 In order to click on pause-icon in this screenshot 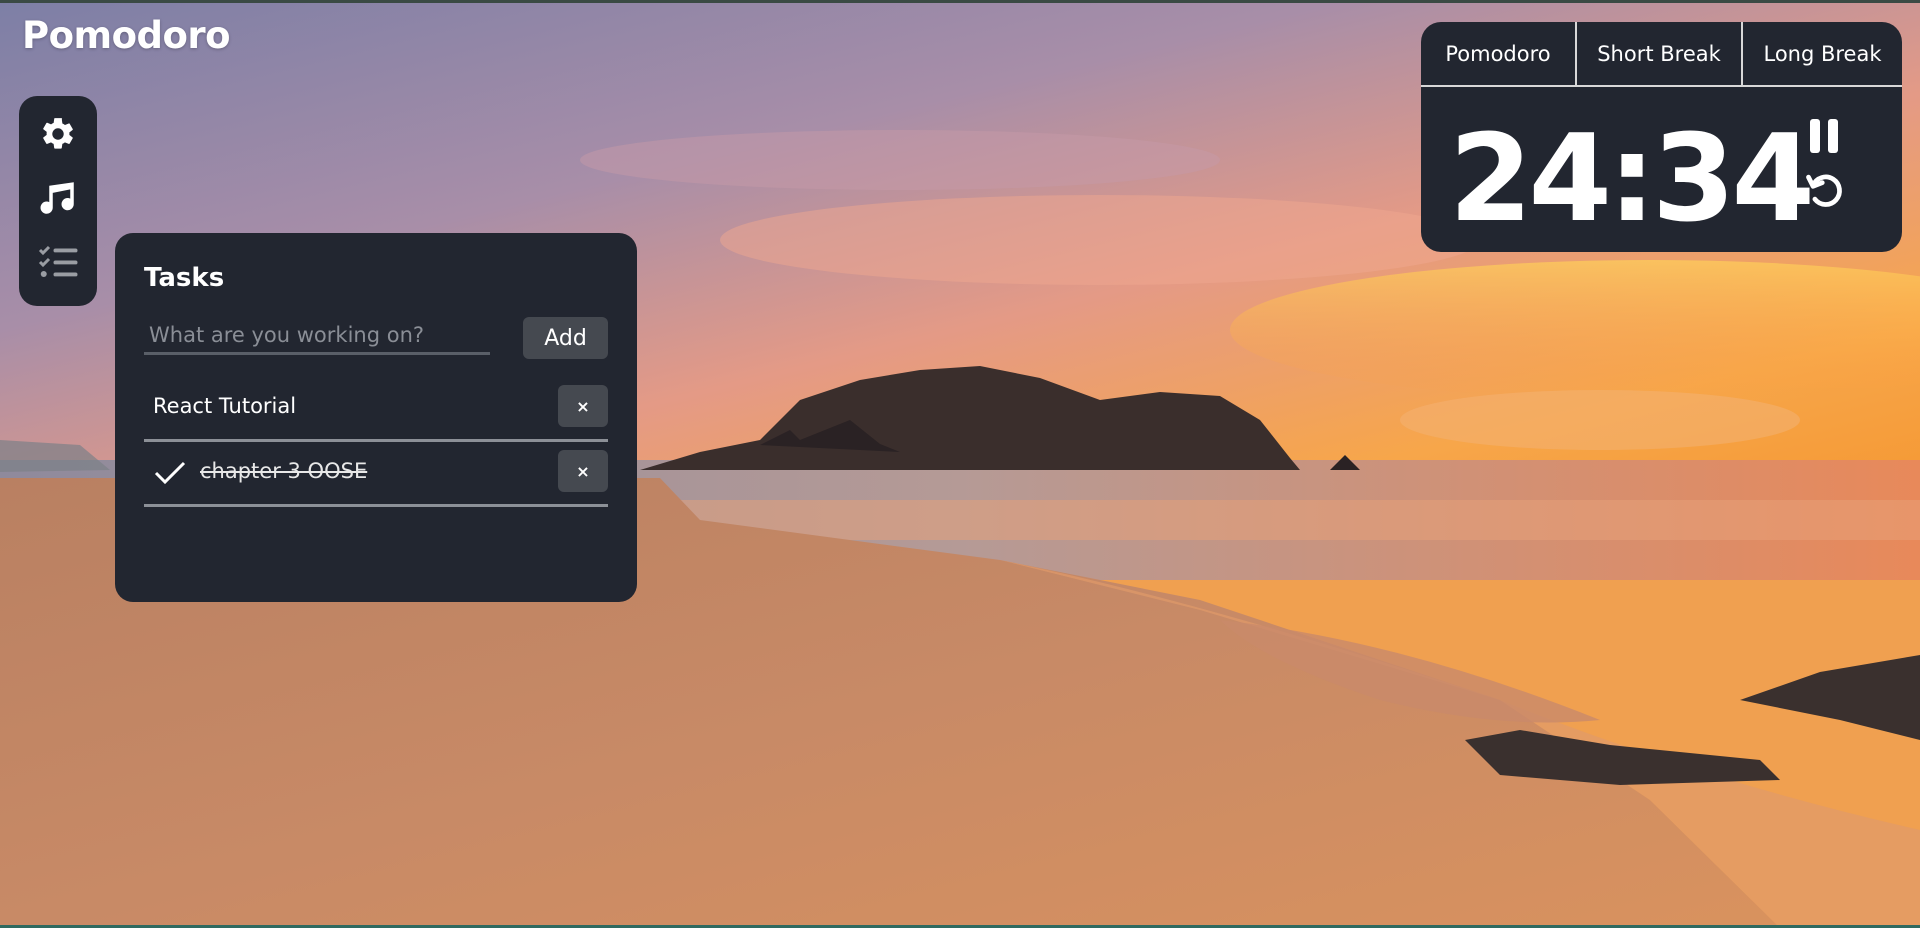, I will do `click(1824, 136)`.